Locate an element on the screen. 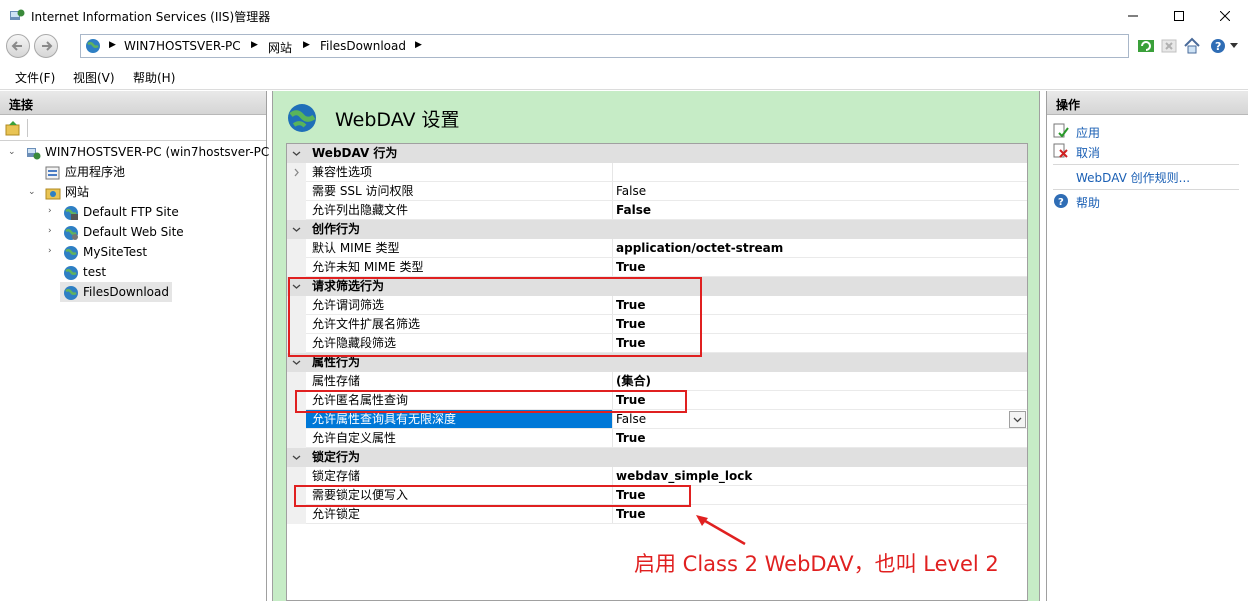  value-dropdown-button is located at coordinates (1017, 419).